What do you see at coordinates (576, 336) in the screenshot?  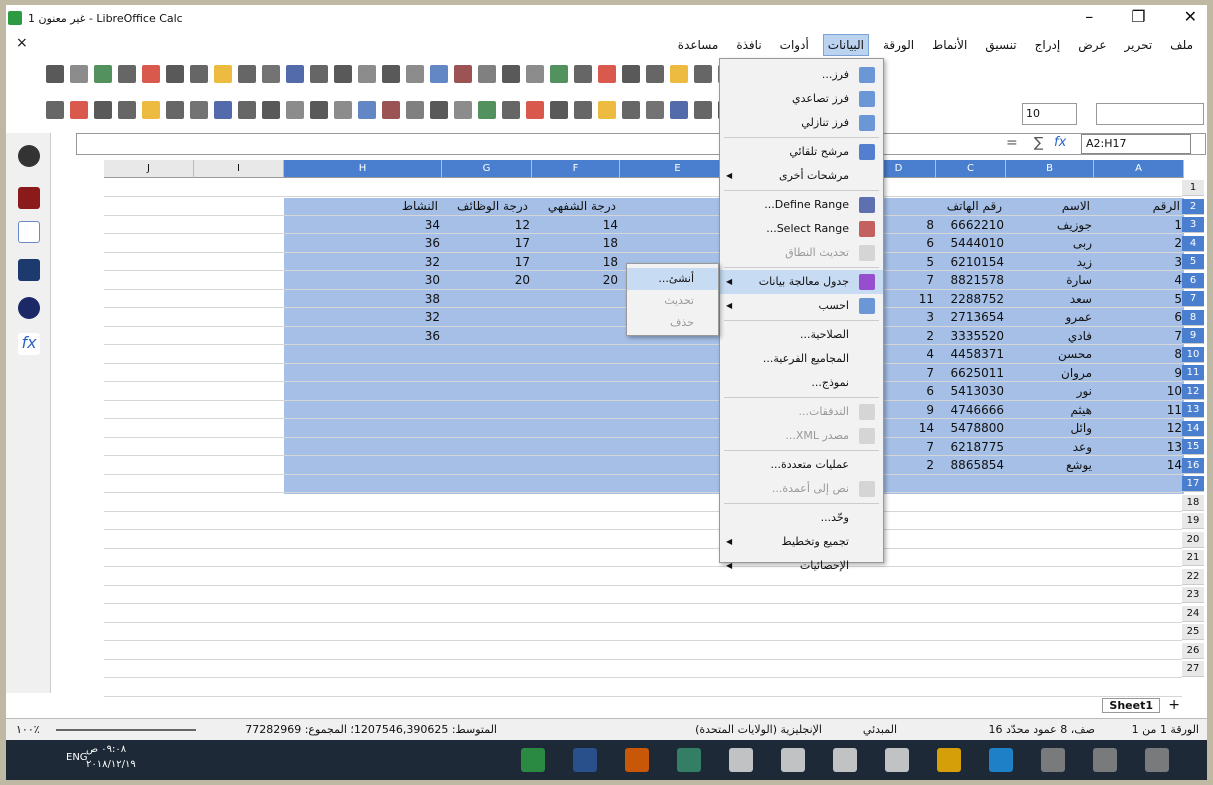 I see `cell-F9` at bounding box center [576, 336].